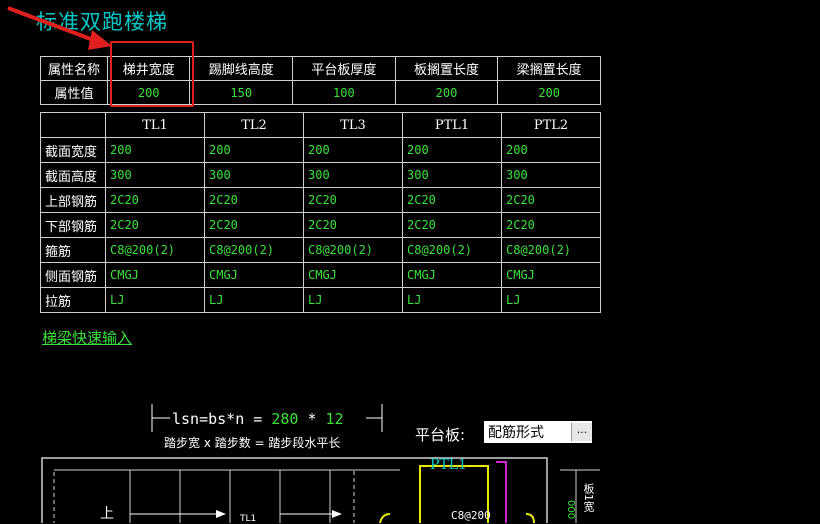 The width and height of the screenshot is (820, 524). Describe the element at coordinates (221, 514) in the screenshot. I see `up-arrow-head` at that location.